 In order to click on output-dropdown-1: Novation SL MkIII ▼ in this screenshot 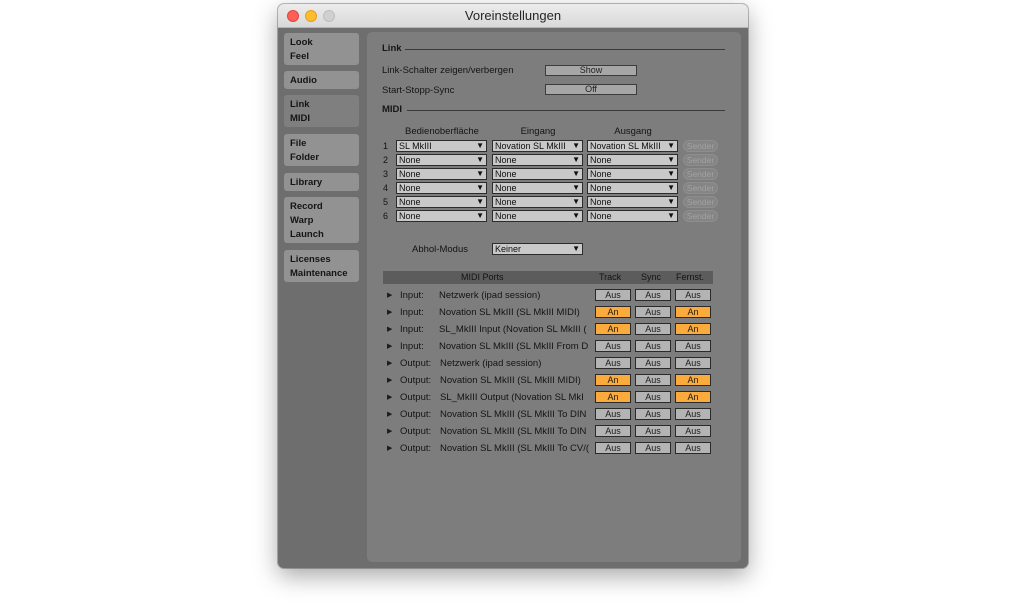, I will do `click(632, 146)`.